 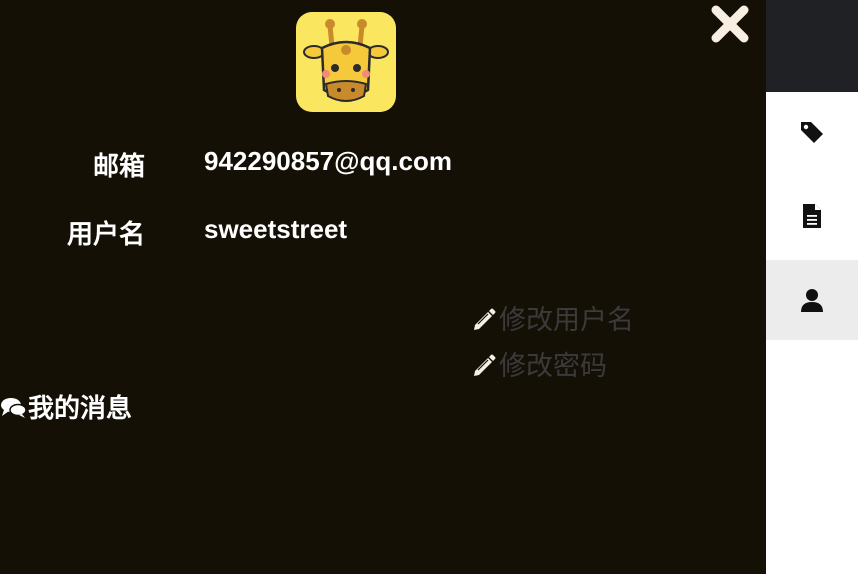 I want to click on sidebar-header, so click(x=812, y=46).